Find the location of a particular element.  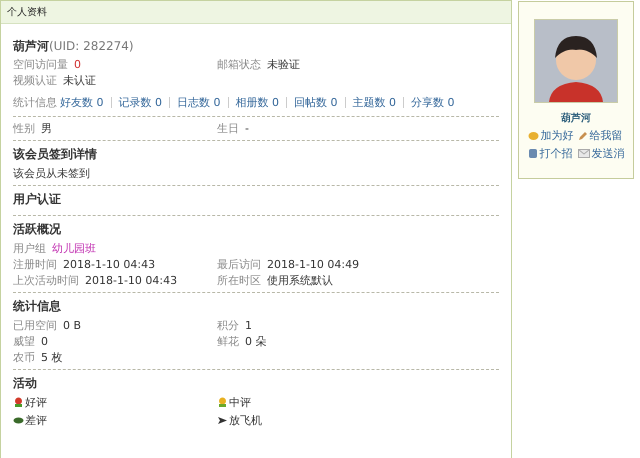

field-label: 上次活动时间 is located at coordinates (46, 280).